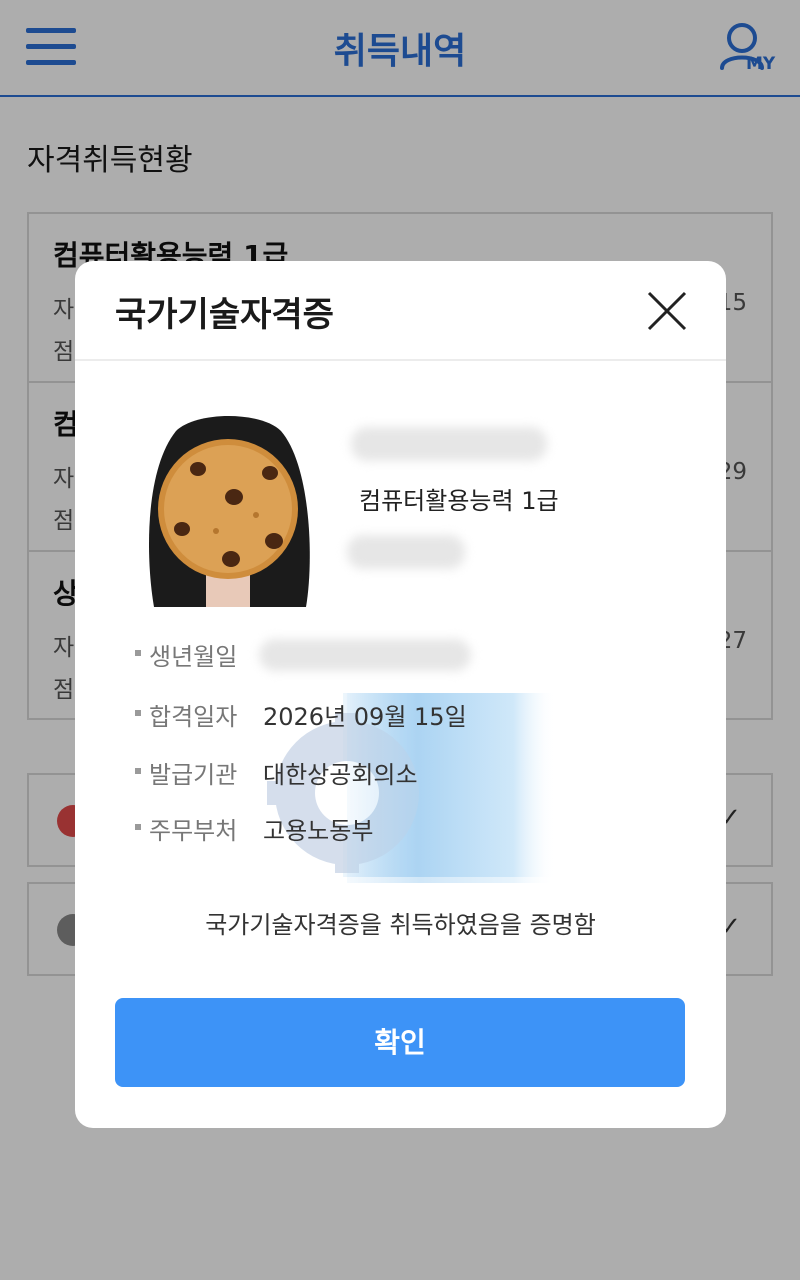  Describe the element at coordinates (193, 717) in the screenshot. I see `pass-date-label: 합격일자` at that location.